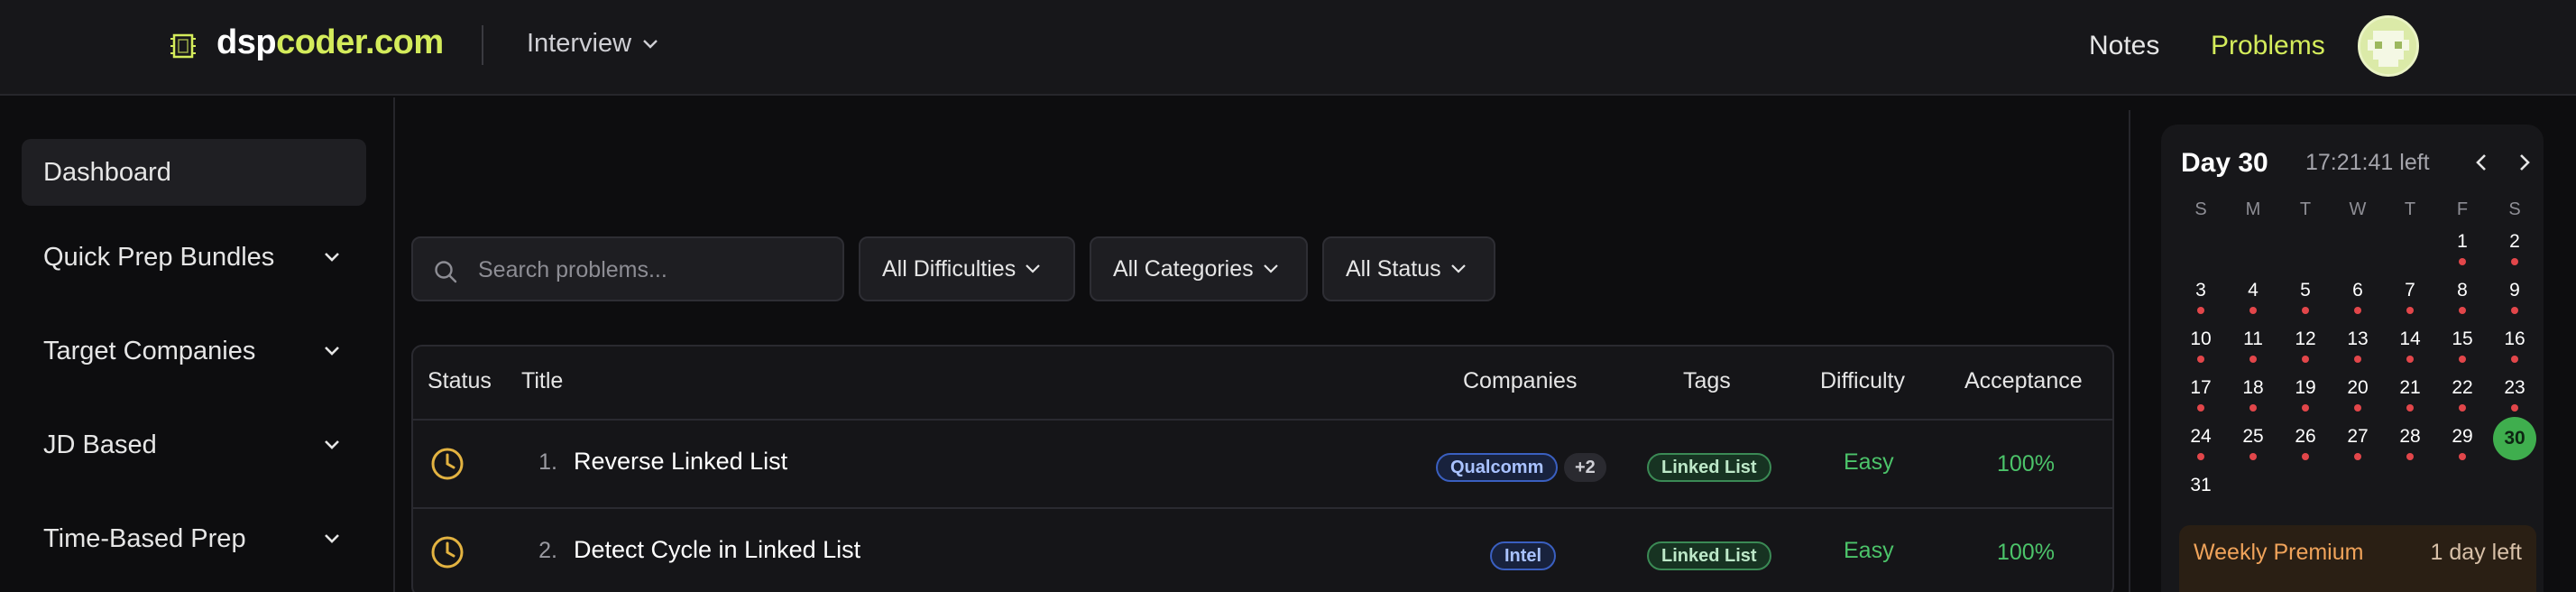 The height and width of the screenshot is (592, 2576). Describe the element at coordinates (2201, 437) in the screenshot. I see `calendar-day: 24` at that location.